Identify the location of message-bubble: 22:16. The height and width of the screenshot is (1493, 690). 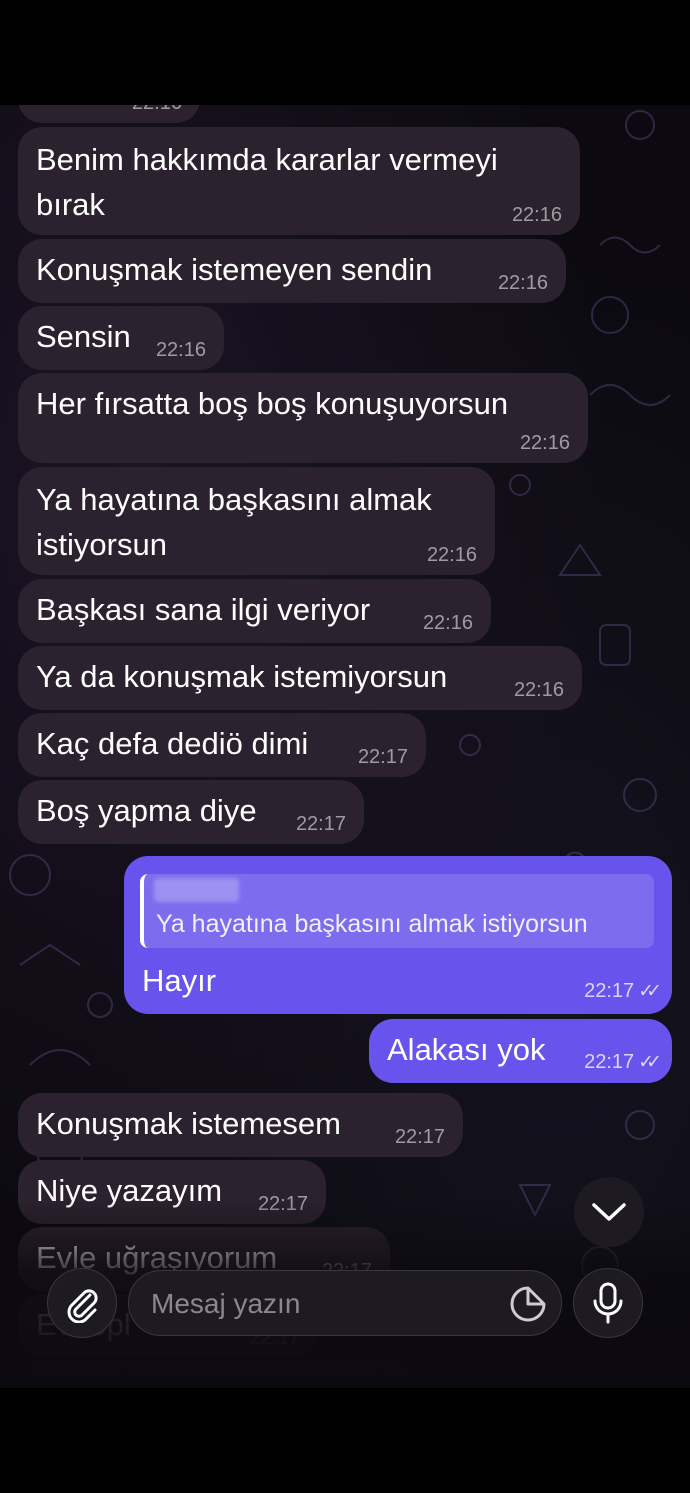
(109, 114).